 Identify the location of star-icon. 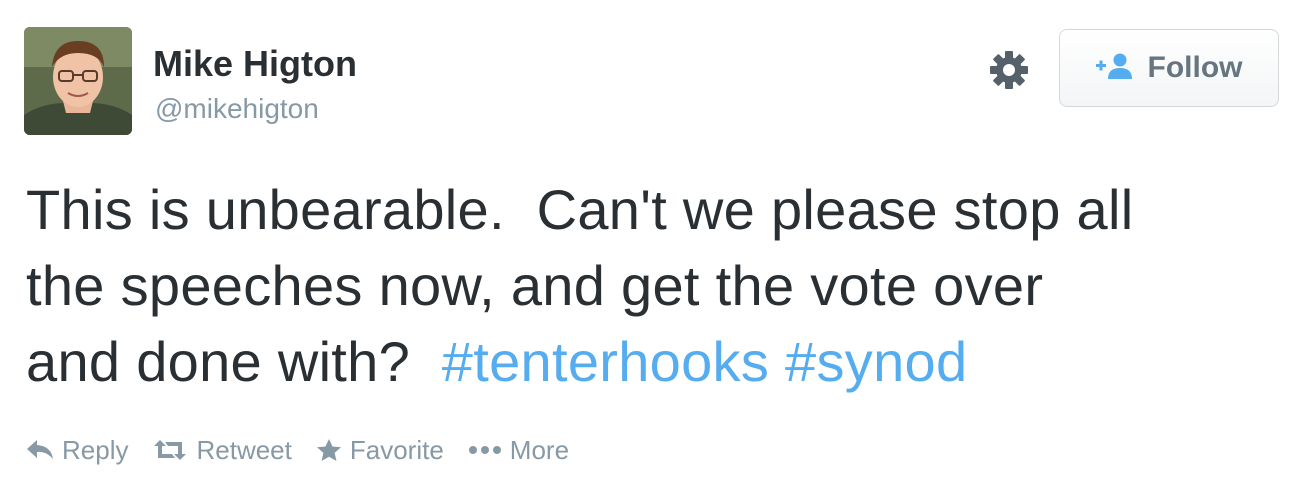
(329, 450).